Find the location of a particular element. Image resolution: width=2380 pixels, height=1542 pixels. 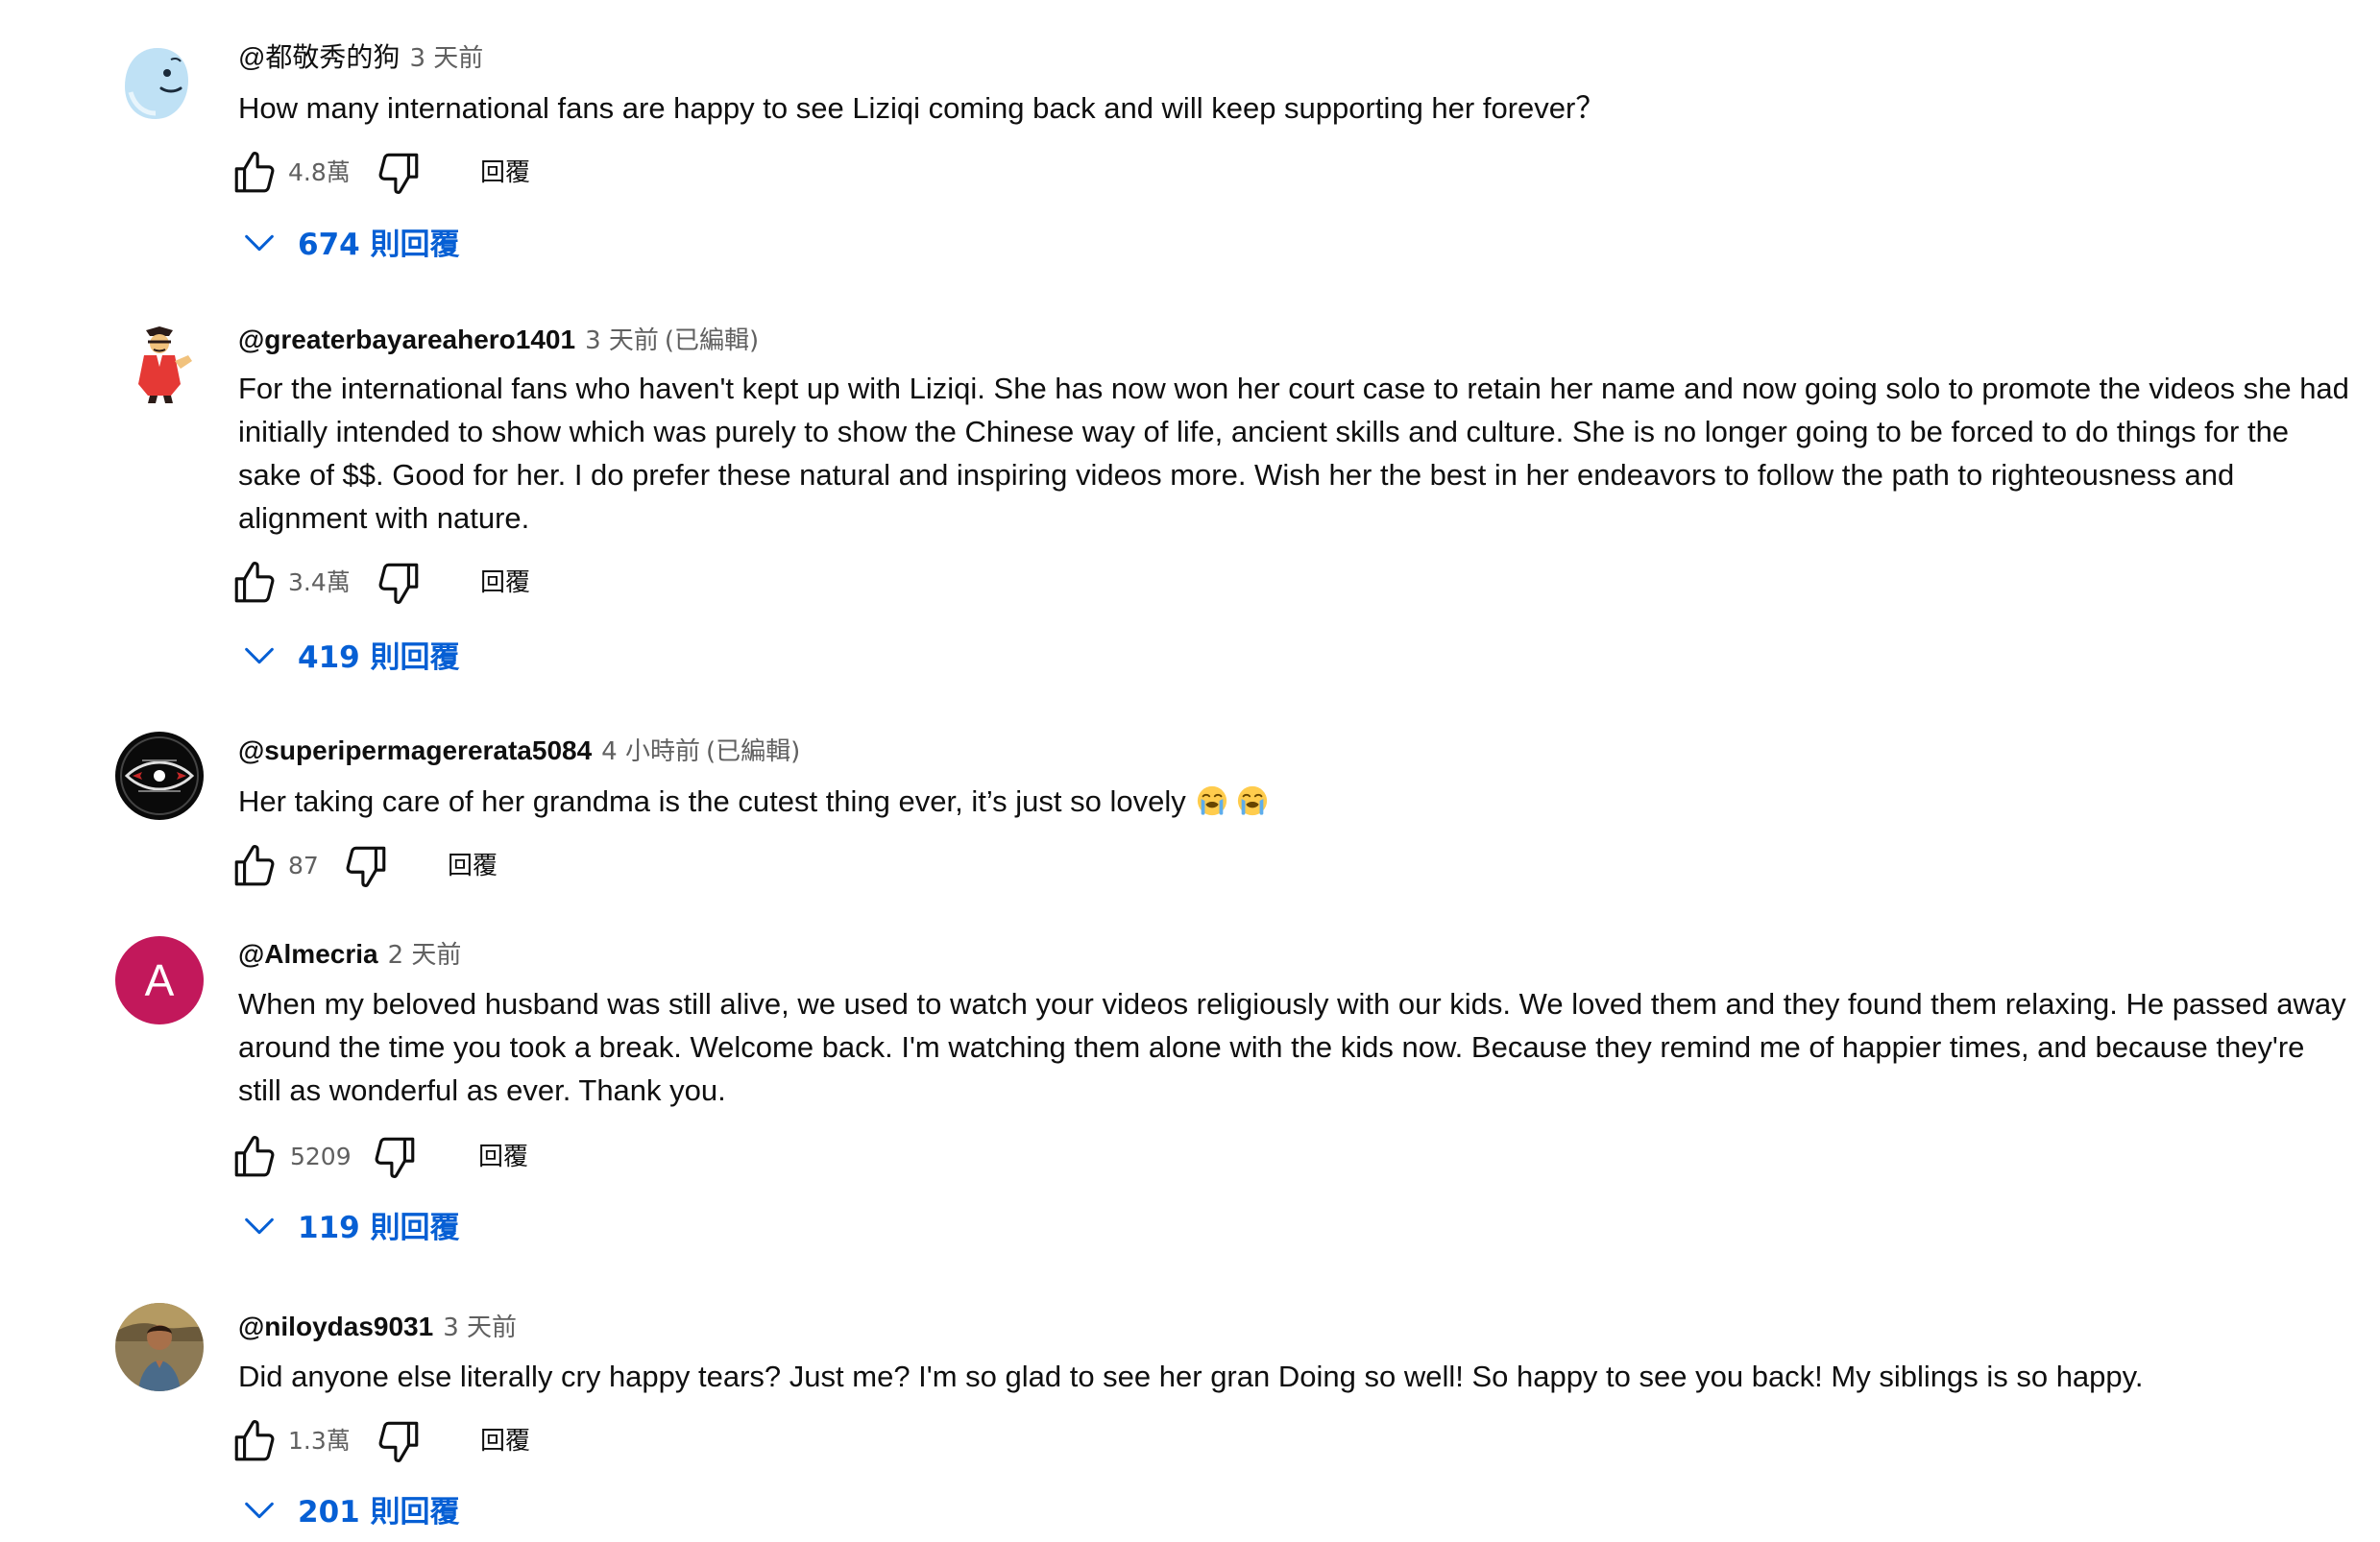

view-replies-button: 119 則回覆 is located at coordinates (350, 1228).